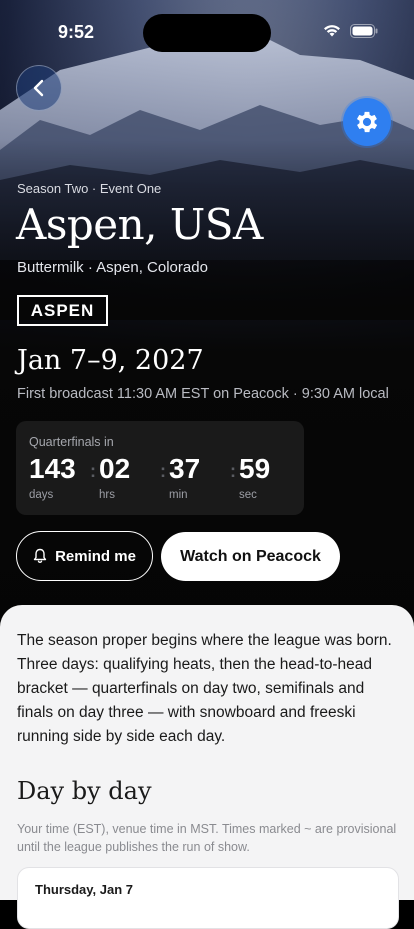  I want to click on event-logo: ASPEN, so click(62, 310).